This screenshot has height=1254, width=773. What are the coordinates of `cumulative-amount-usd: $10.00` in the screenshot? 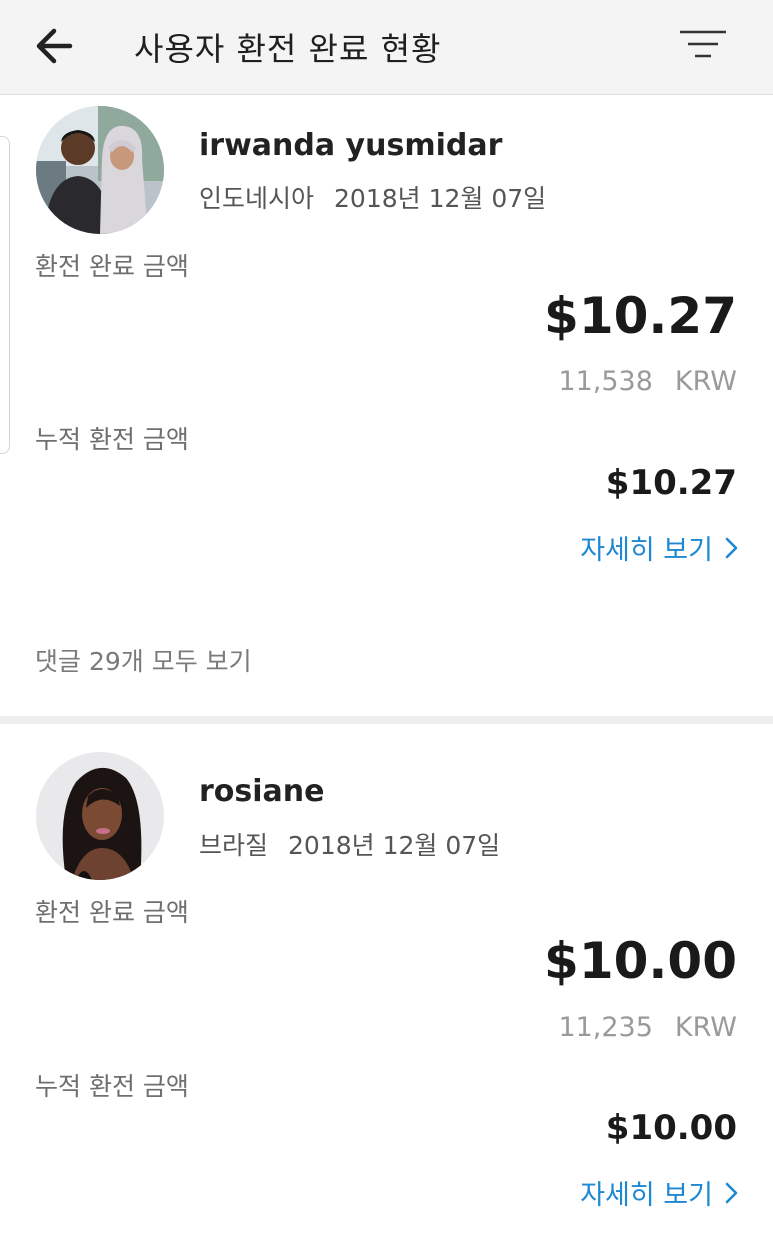 It's located at (671, 1128).